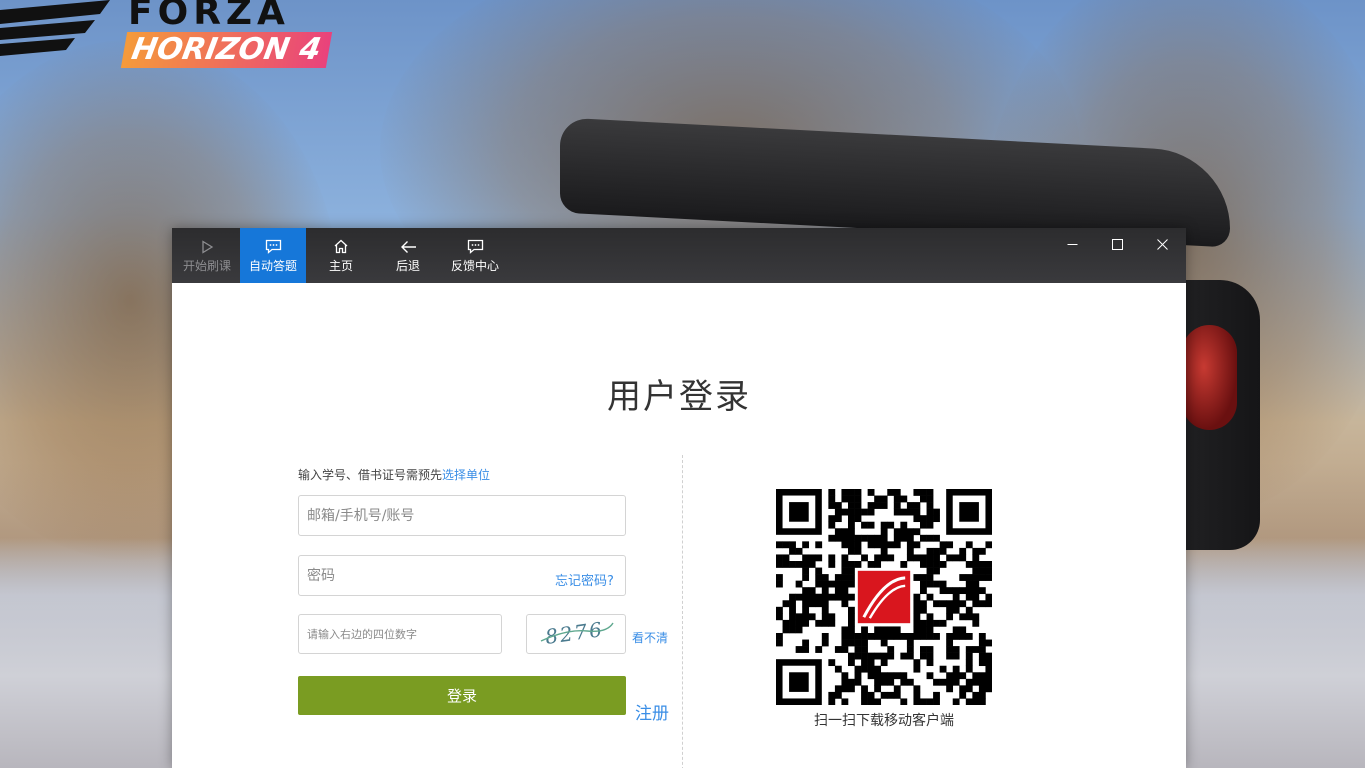 This screenshot has height=768, width=1365. Describe the element at coordinates (1072, 244) in the screenshot. I see `minimize-button` at that location.